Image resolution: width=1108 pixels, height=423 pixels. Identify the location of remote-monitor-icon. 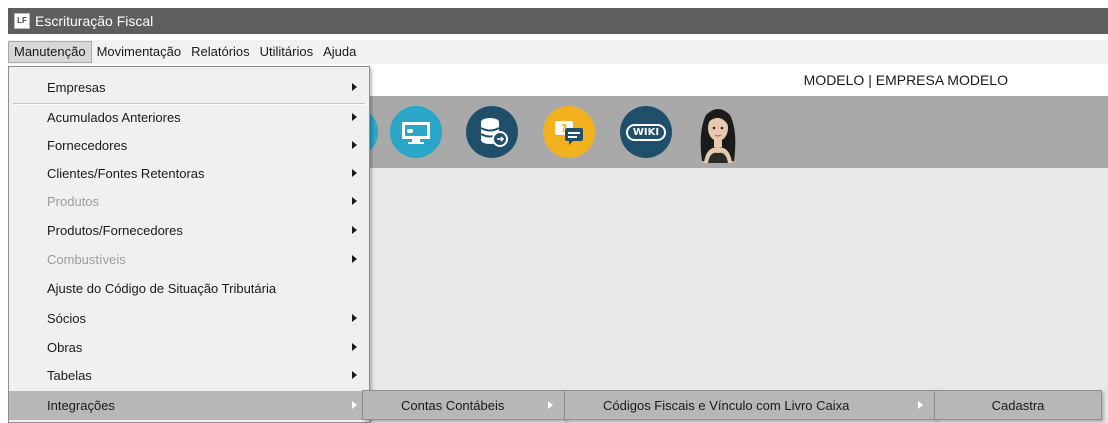
(416, 132).